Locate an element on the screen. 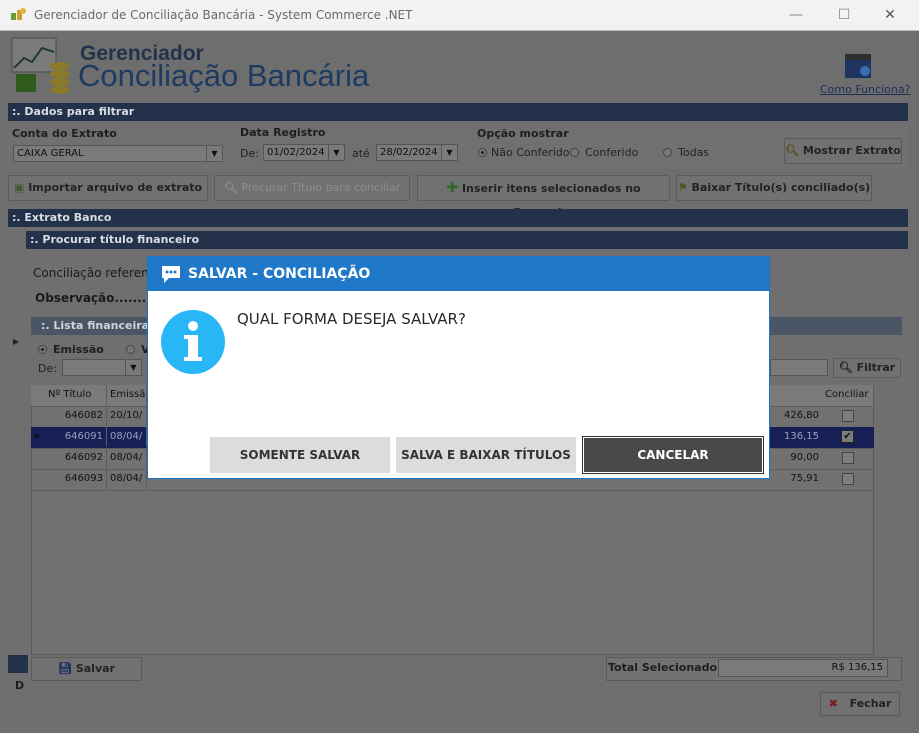 Image resolution: width=919 pixels, height=733 pixels. radio-vencimento is located at coordinates (130, 349).